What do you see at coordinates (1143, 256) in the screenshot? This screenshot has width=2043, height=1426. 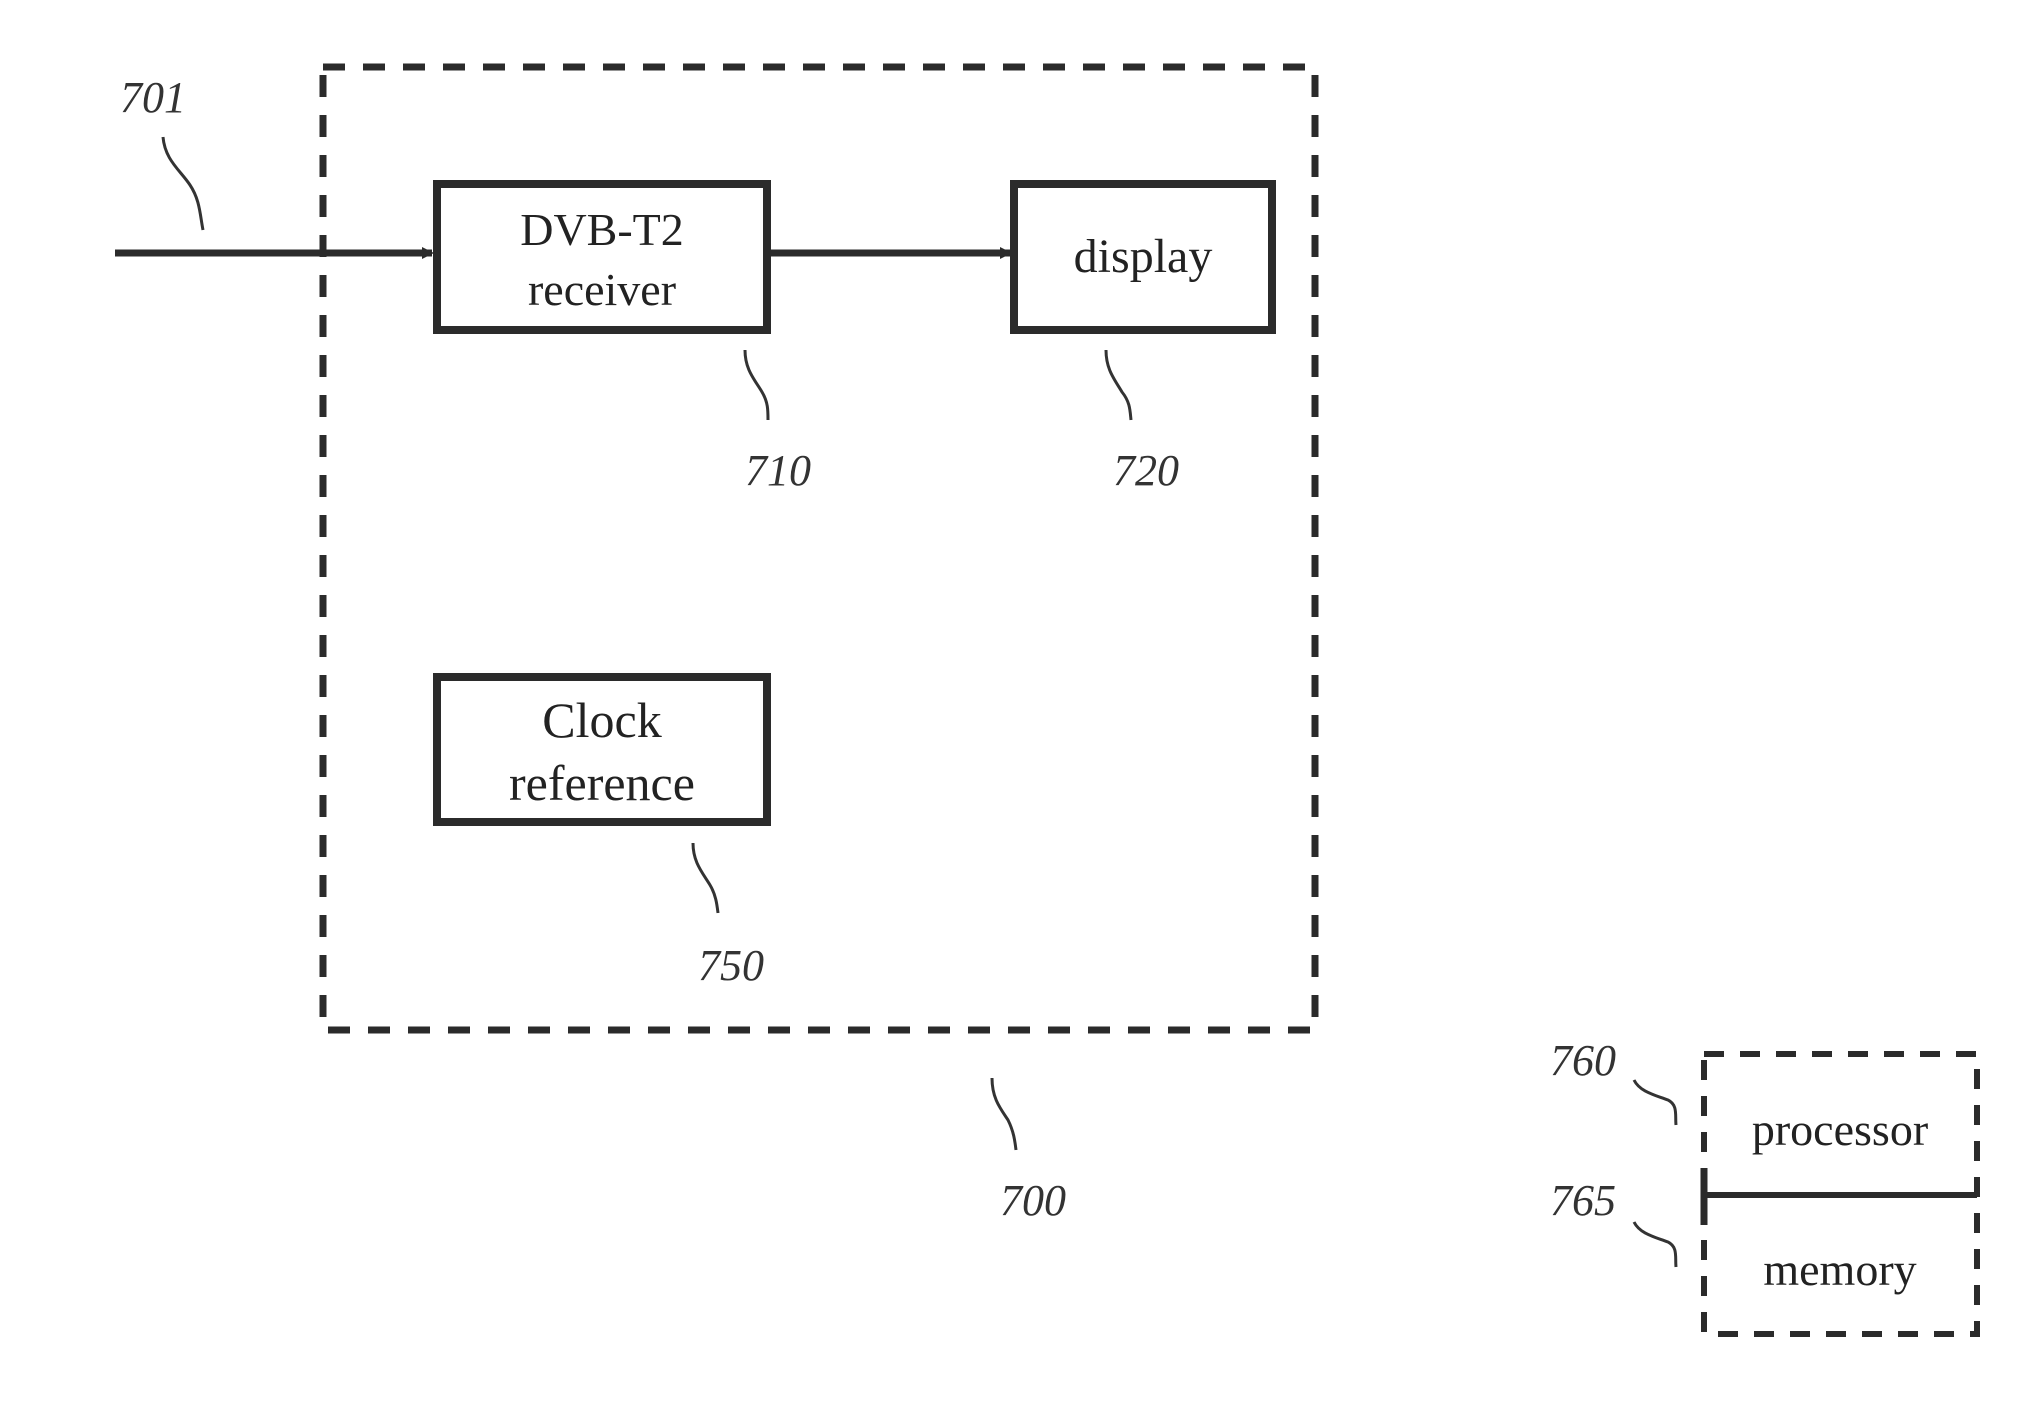 I see `display-label: display` at bounding box center [1143, 256].